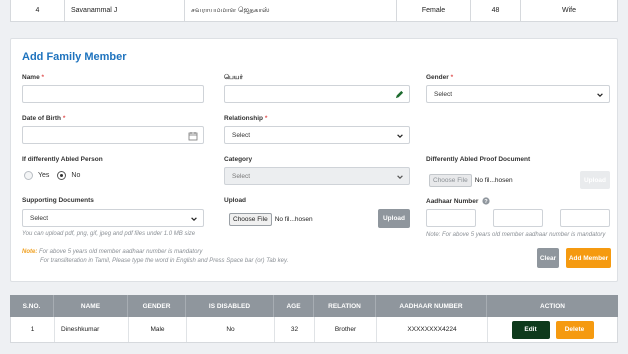 The height and width of the screenshot is (354, 628). What do you see at coordinates (434, 10) in the screenshot?
I see `prev-gender: Female` at bounding box center [434, 10].